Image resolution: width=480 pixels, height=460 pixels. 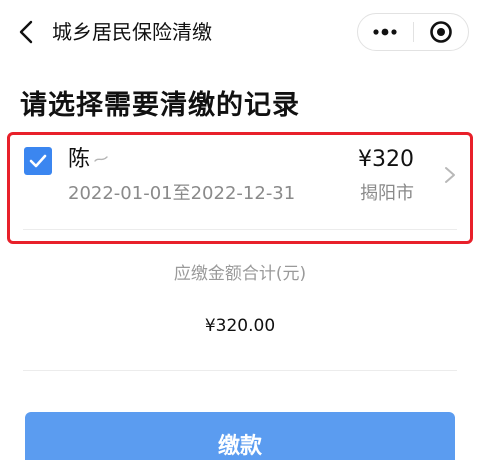 What do you see at coordinates (182, 193) in the screenshot?
I see `coverage-period: 2022-01-01至2022-12-31` at bounding box center [182, 193].